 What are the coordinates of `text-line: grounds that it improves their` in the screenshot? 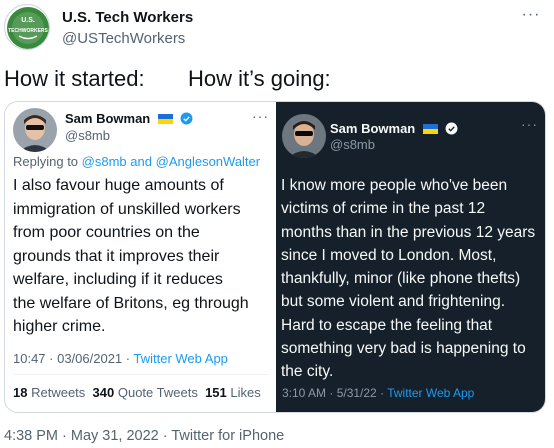 It's located at (116, 256).